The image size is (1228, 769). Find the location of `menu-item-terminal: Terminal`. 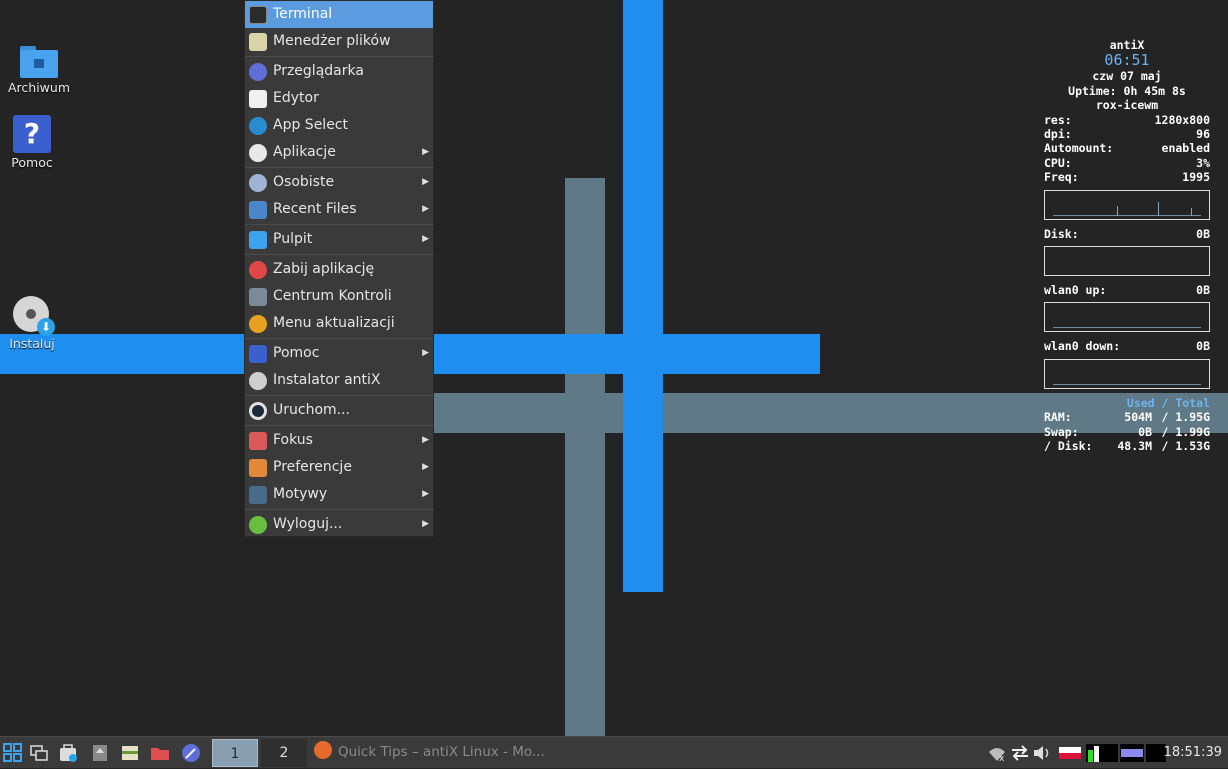

menu-item-terminal: Terminal is located at coordinates (339, 14).